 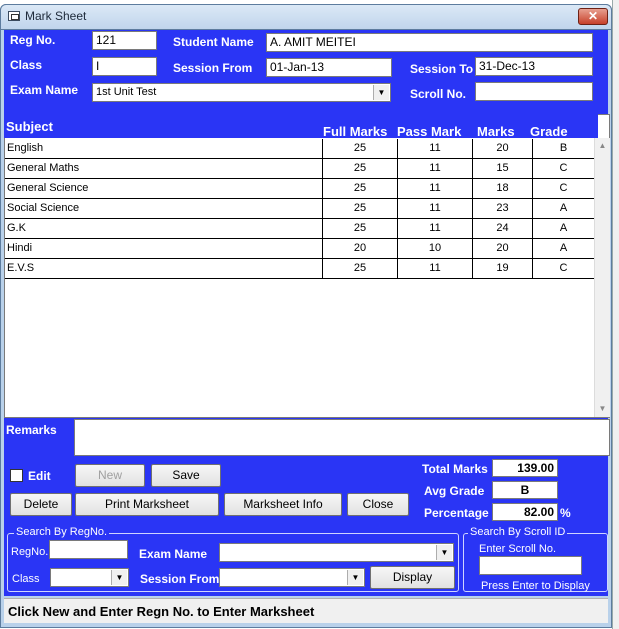 I want to click on avg-grade-label: Avg Grade, so click(x=454, y=491).